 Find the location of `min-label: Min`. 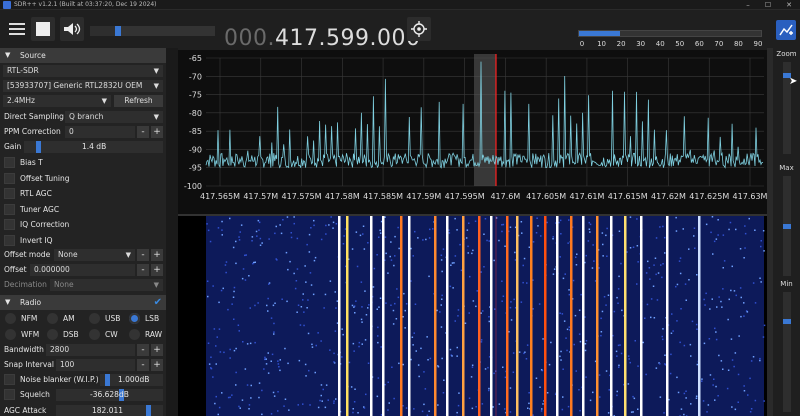

min-label: Min is located at coordinates (786, 284).